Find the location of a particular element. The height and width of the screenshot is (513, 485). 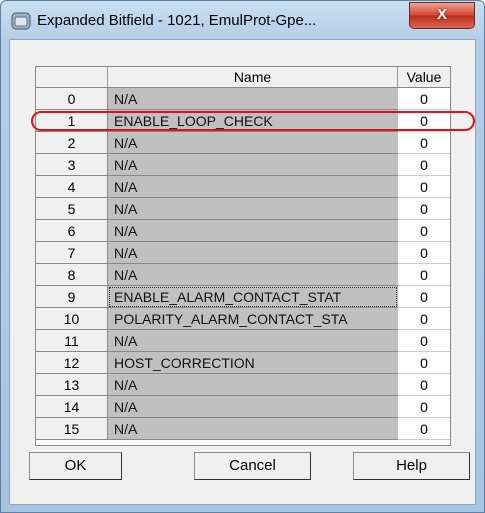

row-index: 1 is located at coordinates (72, 121).